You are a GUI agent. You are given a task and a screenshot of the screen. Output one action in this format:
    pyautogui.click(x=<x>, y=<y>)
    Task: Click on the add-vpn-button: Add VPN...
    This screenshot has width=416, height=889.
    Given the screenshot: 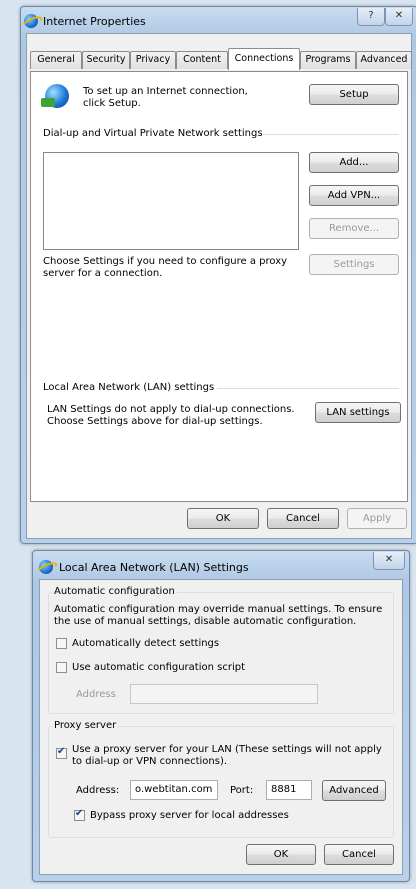 What is the action you would take?
    pyautogui.click(x=354, y=195)
    